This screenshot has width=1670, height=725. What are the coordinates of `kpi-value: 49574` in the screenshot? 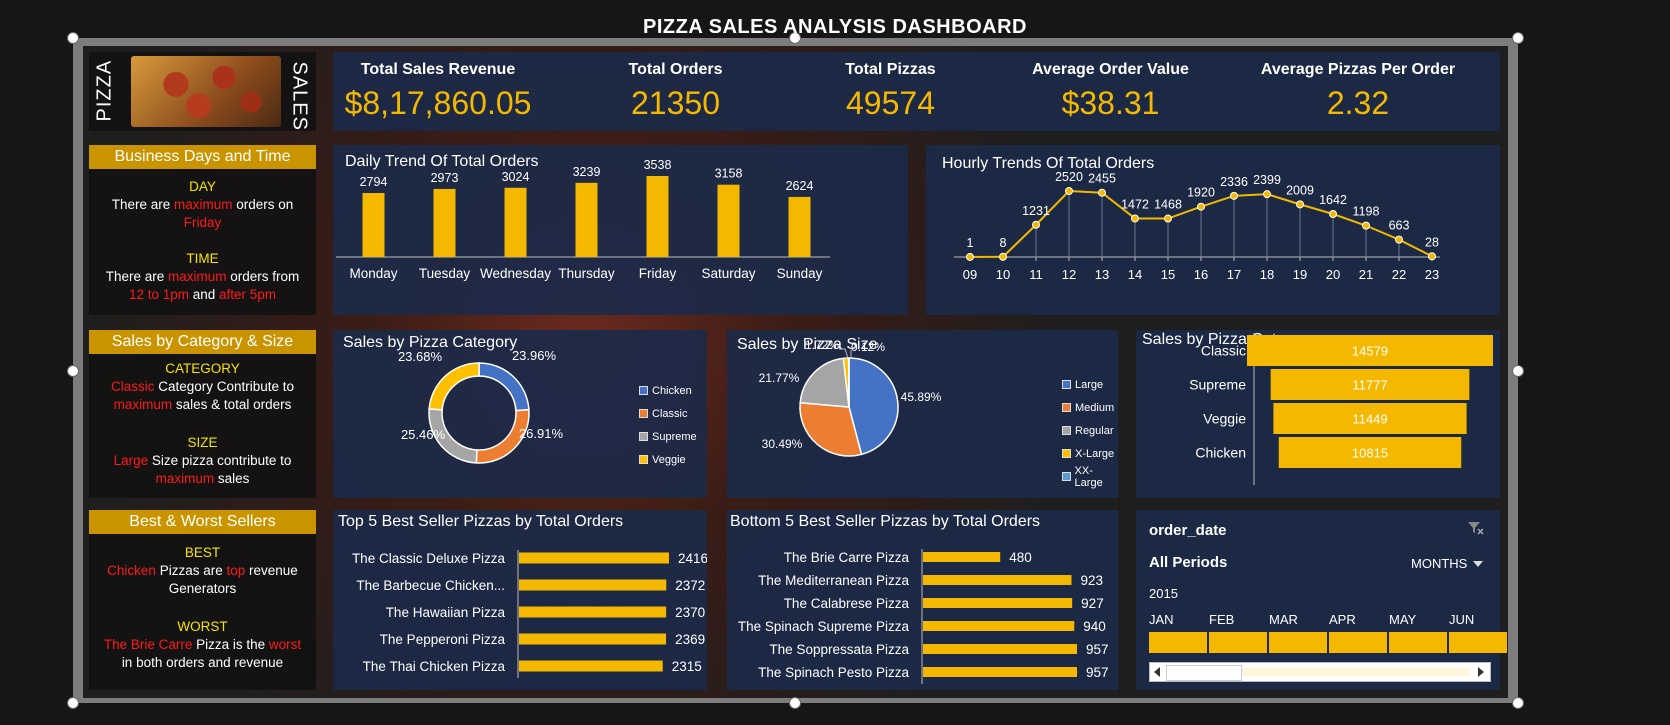 It's located at (890, 103).